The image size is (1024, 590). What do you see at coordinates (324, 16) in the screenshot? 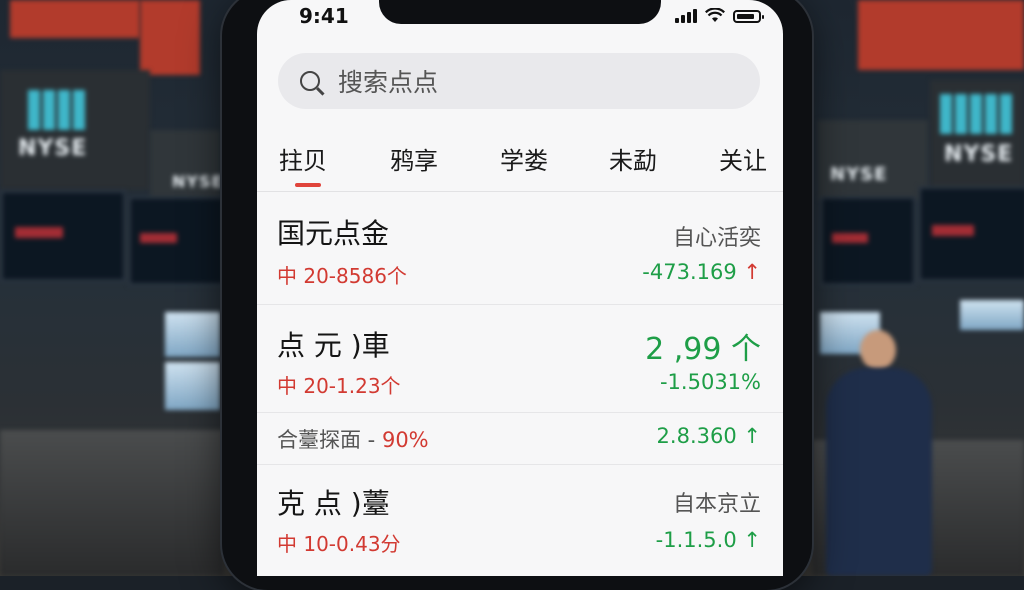
I see `status-time: 9:41` at bounding box center [324, 16].